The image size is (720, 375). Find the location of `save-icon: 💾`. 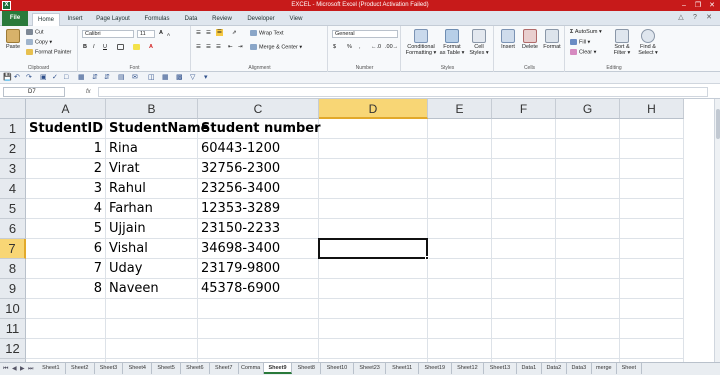

save-icon: 💾 is located at coordinates (7, 78).